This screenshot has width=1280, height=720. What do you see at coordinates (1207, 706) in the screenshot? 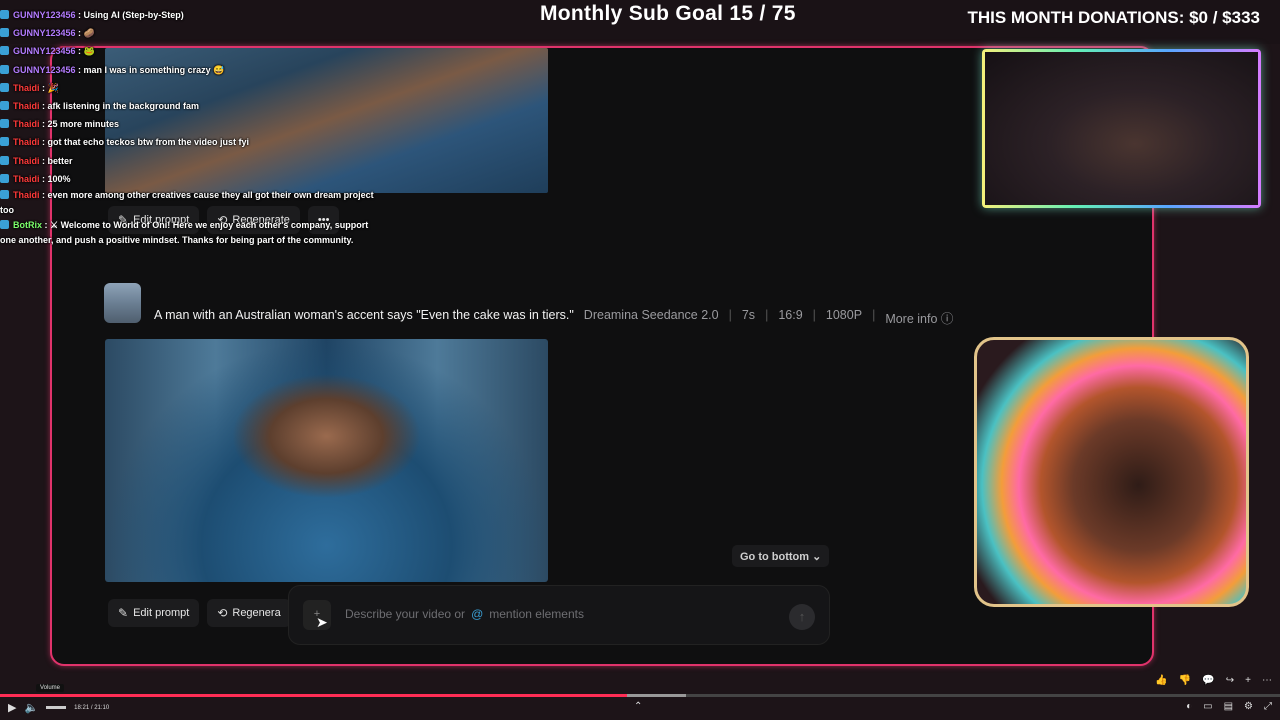
I see `theater-icon: ▭` at bounding box center [1207, 706].